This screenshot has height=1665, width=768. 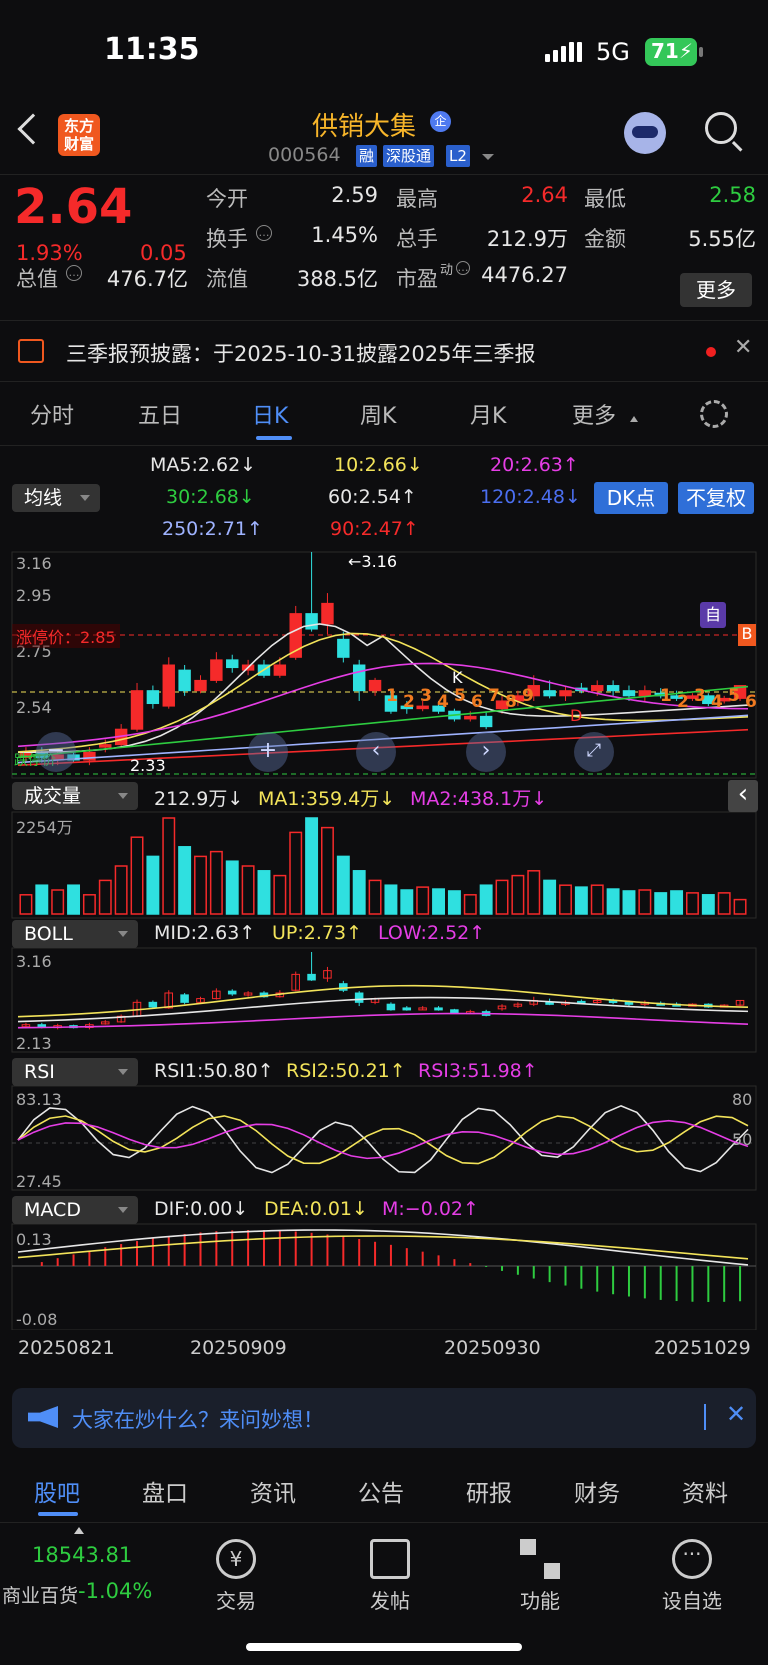 What do you see at coordinates (75, 1072) in the screenshot?
I see `rsi-selector: RSI` at bounding box center [75, 1072].